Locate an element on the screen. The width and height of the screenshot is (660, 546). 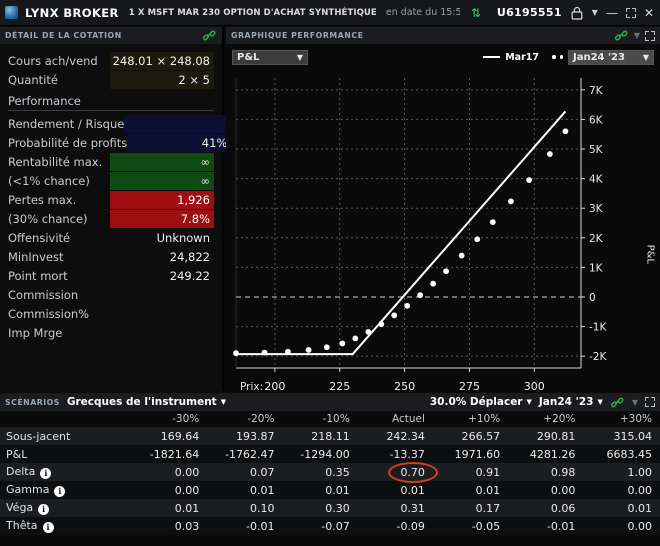
cell-véga--20%: 0.10 is located at coordinates (245, 508).